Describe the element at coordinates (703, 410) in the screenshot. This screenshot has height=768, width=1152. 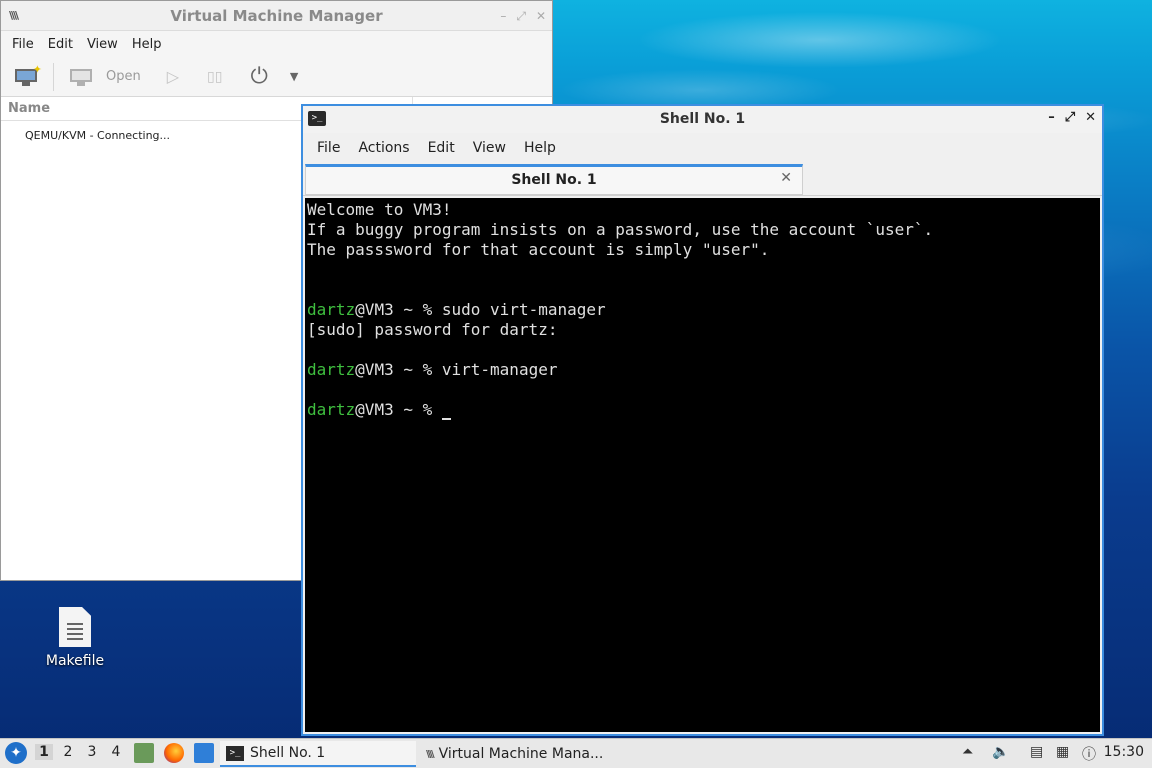
I see `terminal-prompt-line: dartz@VM3 ~ %` at that location.